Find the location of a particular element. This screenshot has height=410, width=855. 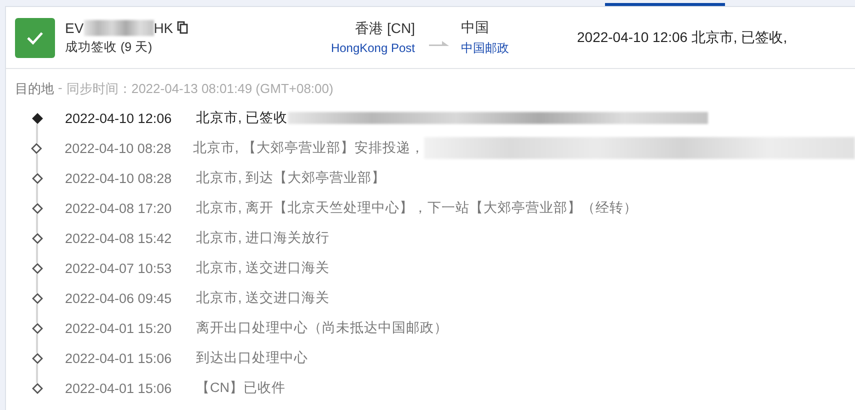

event-description: 北京市, 进口海关放行 is located at coordinates (263, 238).